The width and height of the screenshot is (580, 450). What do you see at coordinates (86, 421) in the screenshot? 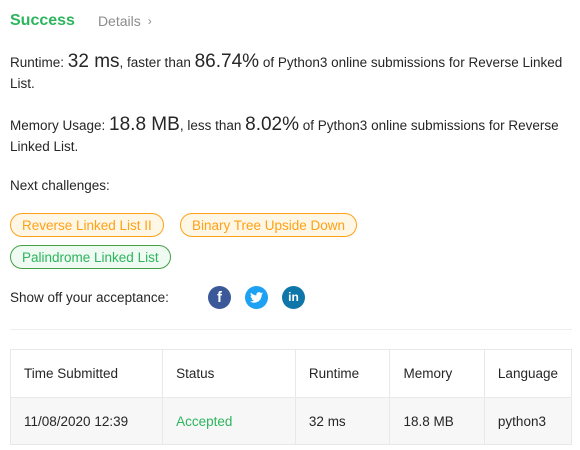
I see `cell-time-submitted: 11/08/2020 12:39` at bounding box center [86, 421].